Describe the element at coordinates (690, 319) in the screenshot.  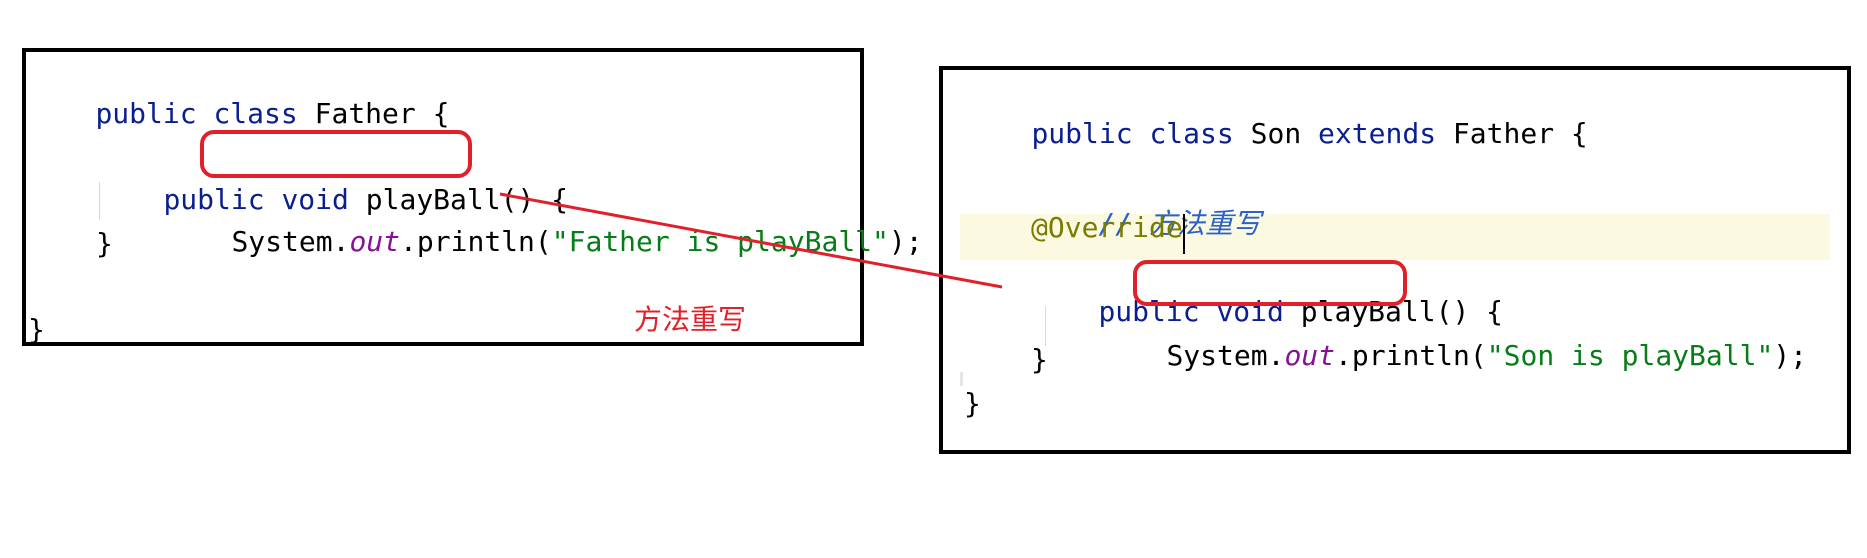
I see `annotation-label: 方法重写` at that location.